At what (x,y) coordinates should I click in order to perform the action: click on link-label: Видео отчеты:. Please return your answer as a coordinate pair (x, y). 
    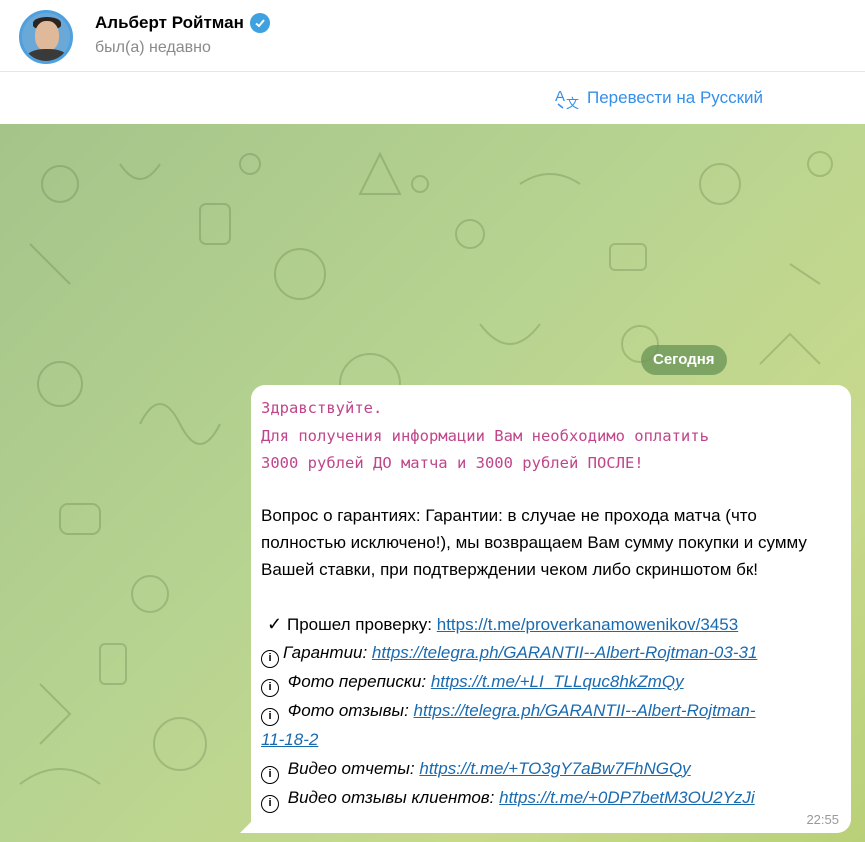
    Looking at the image, I should click on (353, 768).